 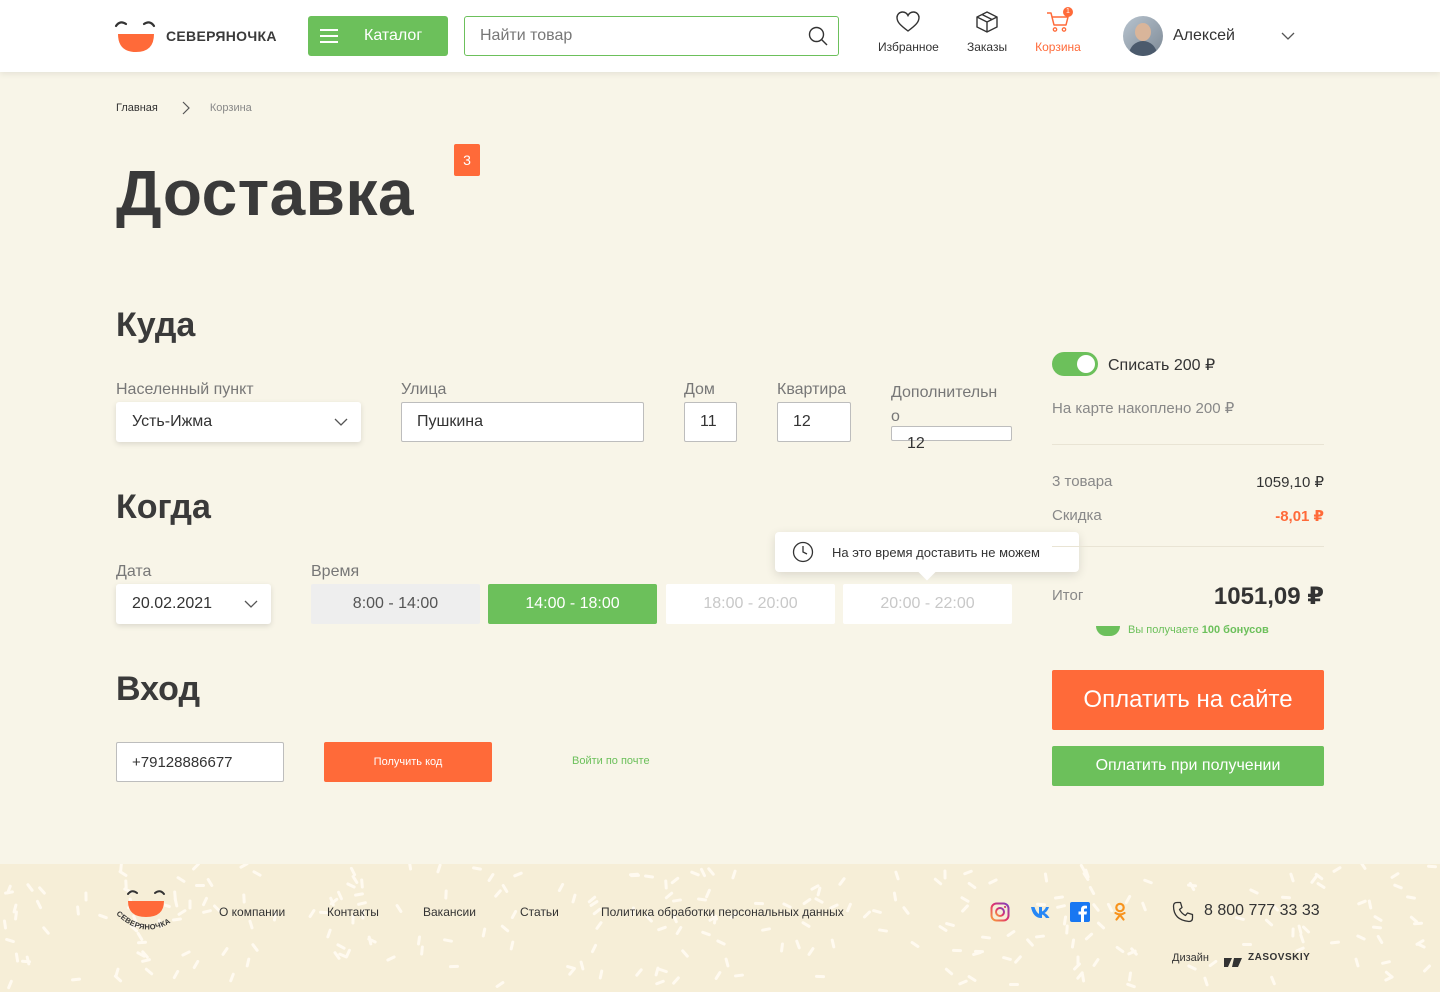 What do you see at coordinates (408, 762) in the screenshot?
I see `get-code-button: Получить код` at bounding box center [408, 762].